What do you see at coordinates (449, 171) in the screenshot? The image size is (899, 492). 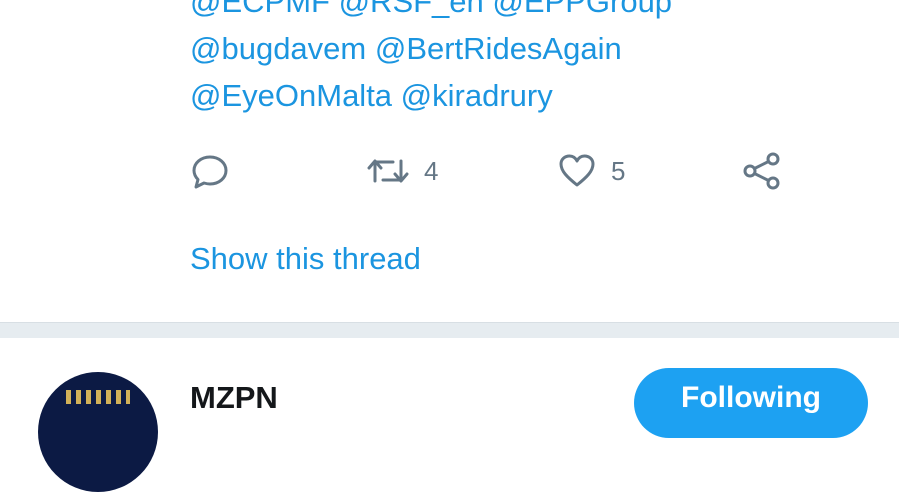 I see `tweet-actions: 4 5` at bounding box center [449, 171].